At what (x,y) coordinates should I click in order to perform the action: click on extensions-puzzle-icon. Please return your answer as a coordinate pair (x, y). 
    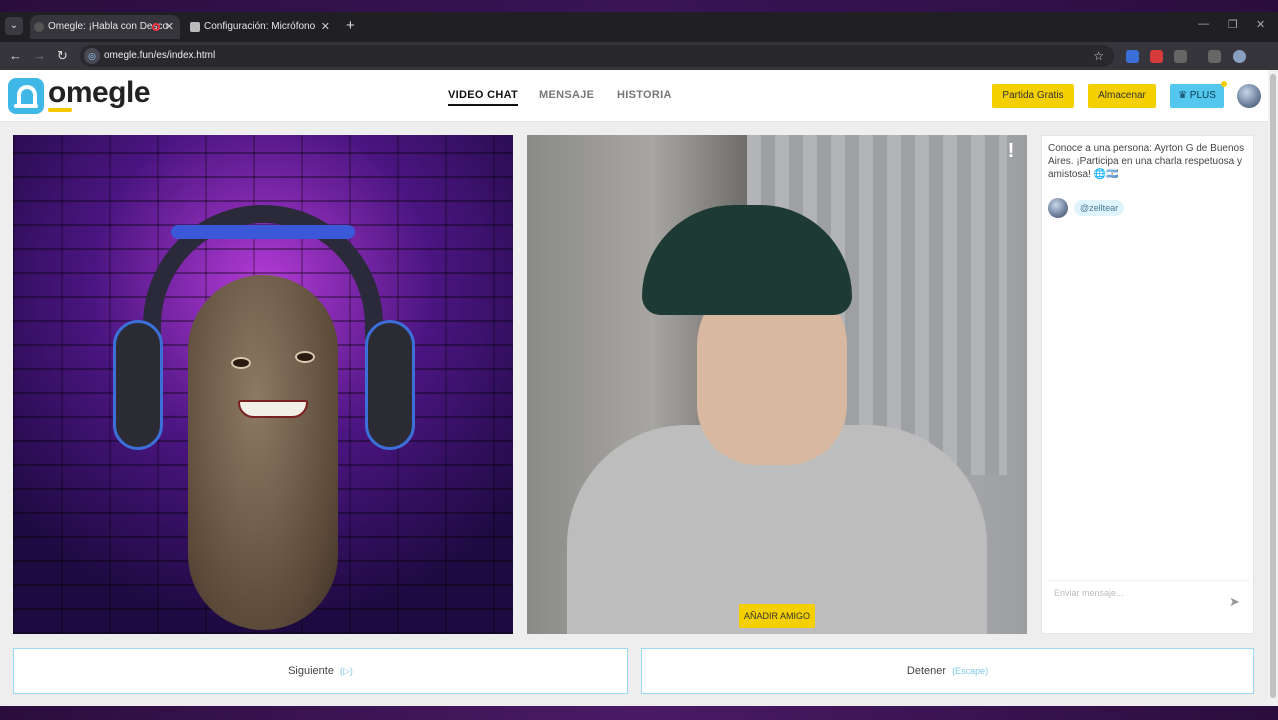
    Looking at the image, I should click on (1180, 56).